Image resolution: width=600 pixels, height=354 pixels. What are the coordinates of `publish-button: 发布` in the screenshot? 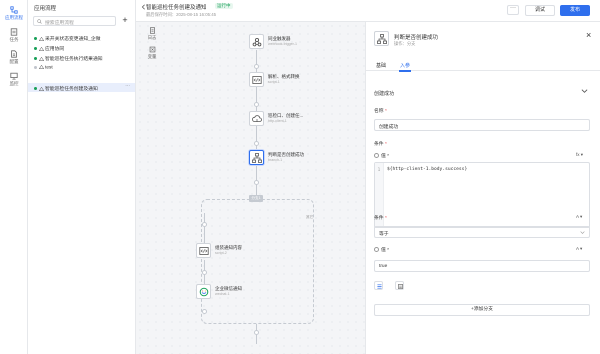 It's located at (575, 10).